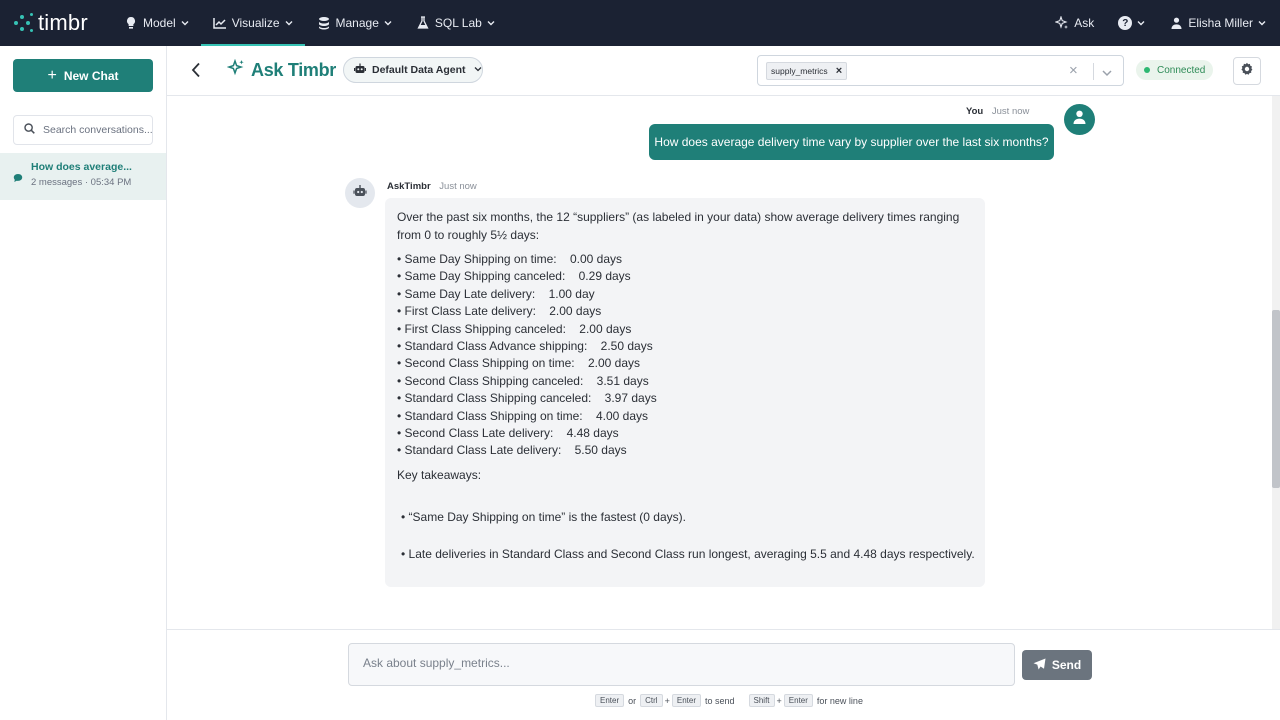 Image resolution: width=1280 pixels, height=720 pixels. Describe the element at coordinates (91, 75) in the screenshot. I see `new-chat-label: New Chat` at that location.